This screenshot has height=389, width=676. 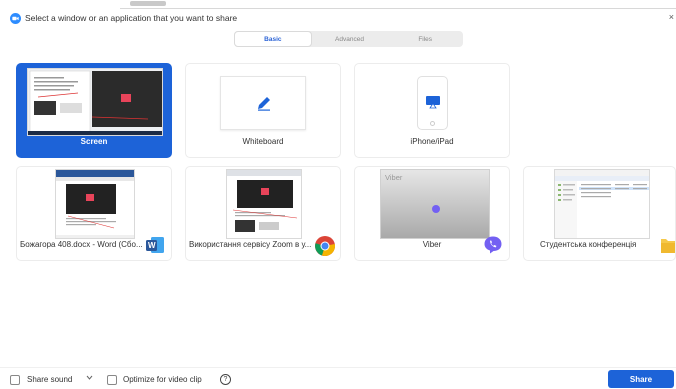 What do you see at coordinates (263, 141) in the screenshot?
I see `tile-label: Whiteboard` at bounding box center [263, 141].